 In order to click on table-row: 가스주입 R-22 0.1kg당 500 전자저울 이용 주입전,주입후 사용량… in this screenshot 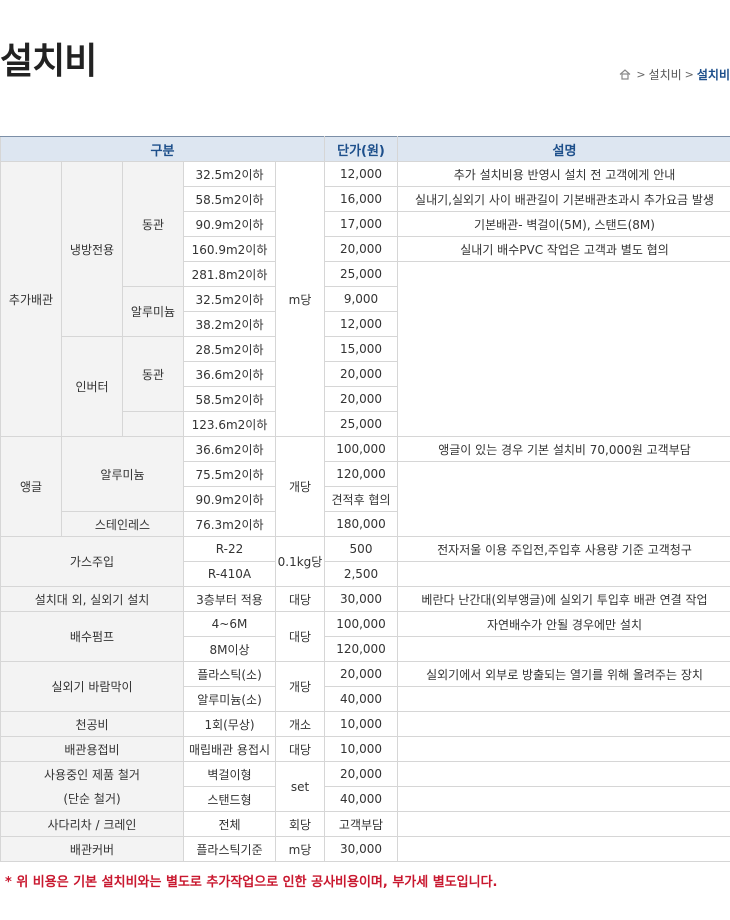, I will do `click(365, 561)`.